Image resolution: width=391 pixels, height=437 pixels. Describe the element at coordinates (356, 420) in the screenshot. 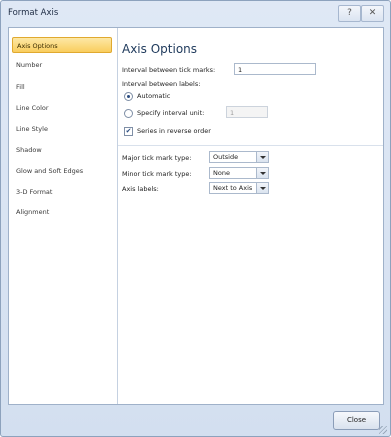

I see `close-button: Close` at that location.